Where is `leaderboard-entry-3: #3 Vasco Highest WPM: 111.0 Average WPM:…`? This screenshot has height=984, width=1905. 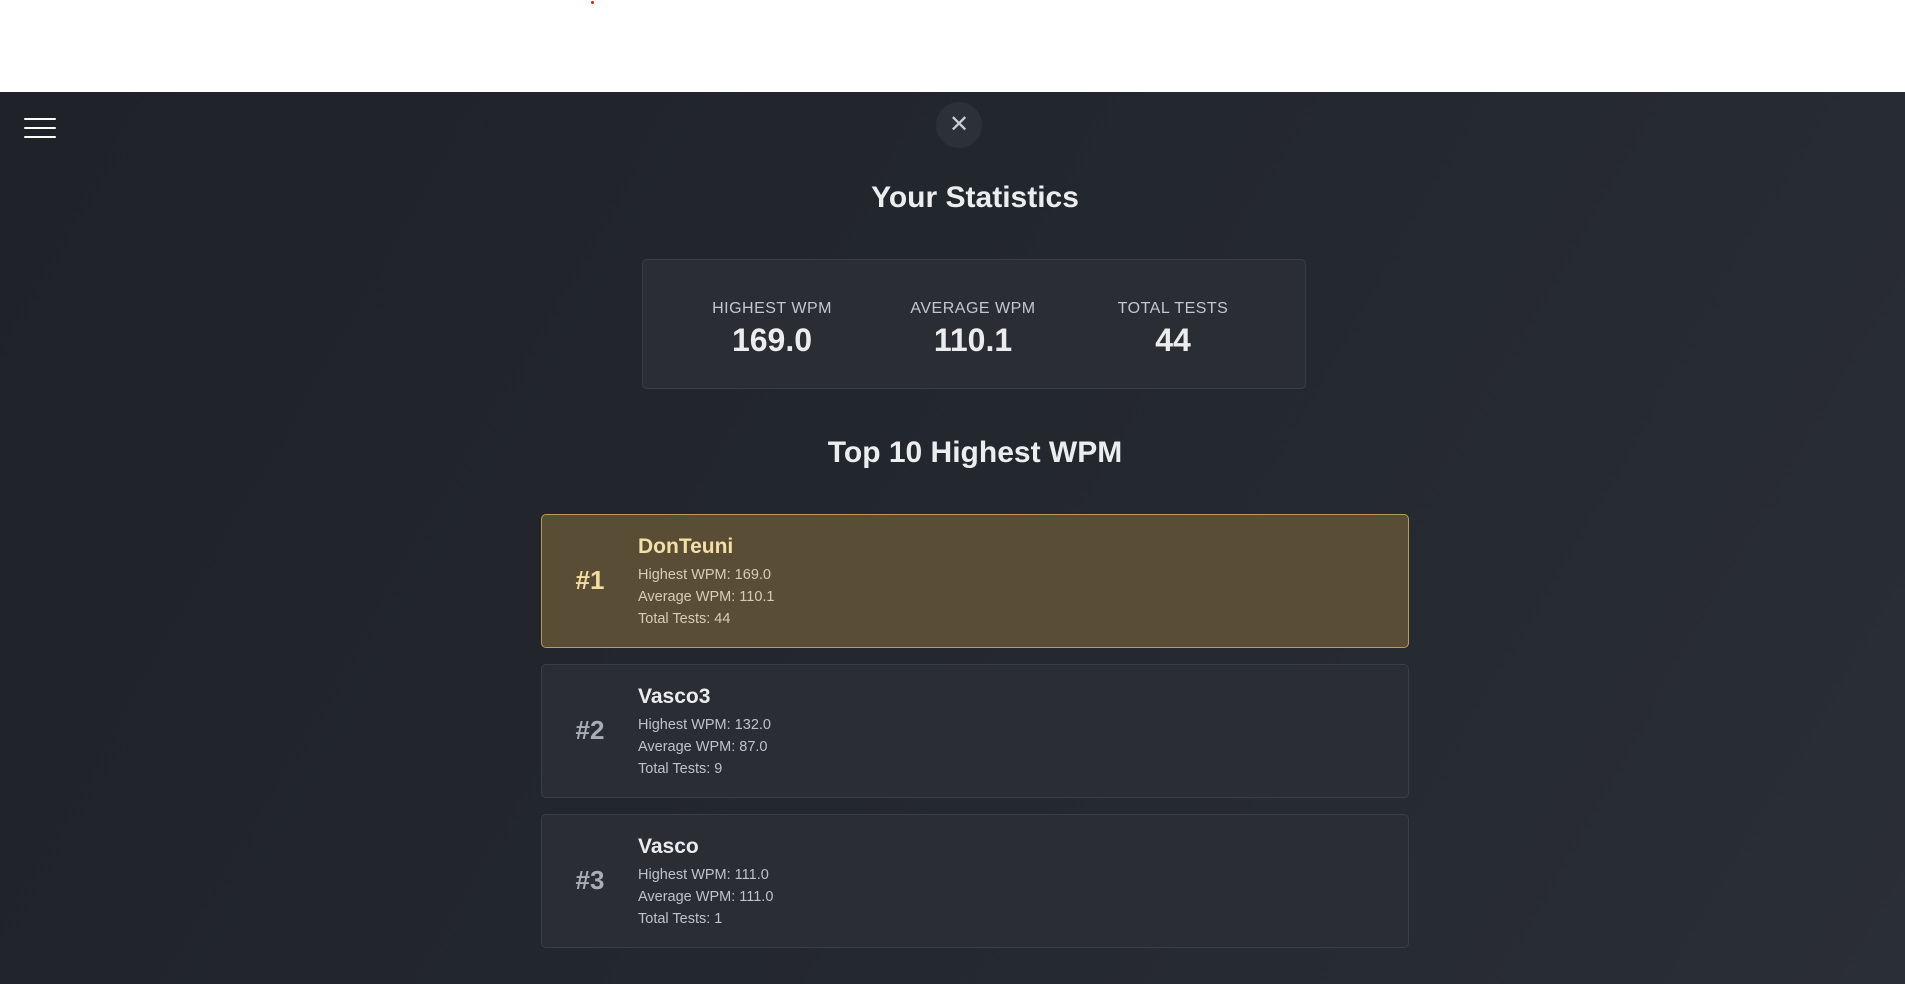 leaderboard-entry-3: #3 Vasco Highest WPM: 111.0 Average WPM:… is located at coordinates (975, 881).